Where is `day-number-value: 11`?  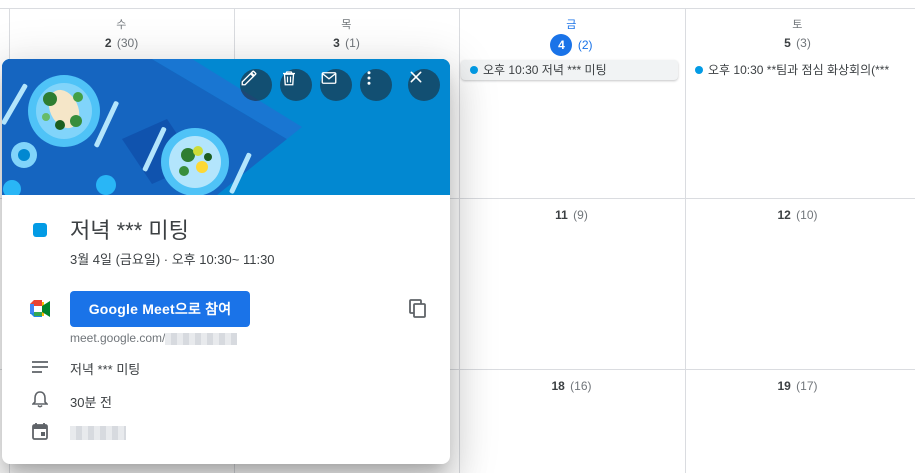
day-number-value: 11 is located at coordinates (561, 215).